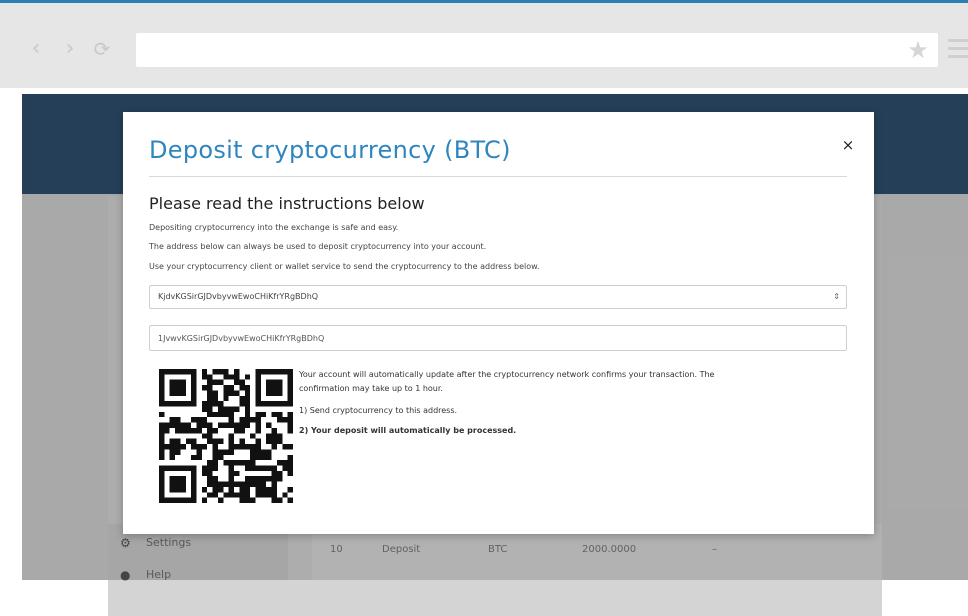 The width and height of the screenshot is (968, 616). What do you see at coordinates (918, 50) in the screenshot?
I see `bookmark-star-icon: ★` at bounding box center [918, 50].